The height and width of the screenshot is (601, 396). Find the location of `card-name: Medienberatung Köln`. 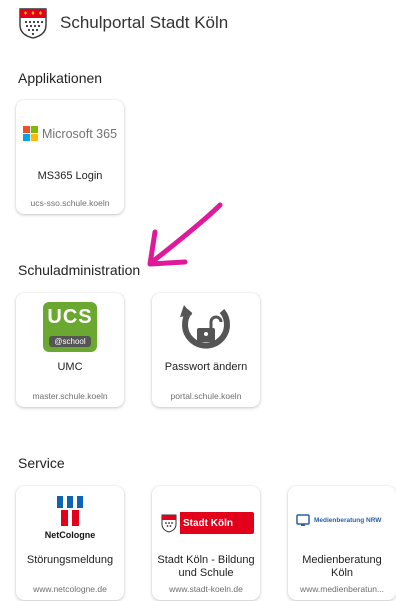

card-name: Medienberatung Köln is located at coordinates (342, 566).